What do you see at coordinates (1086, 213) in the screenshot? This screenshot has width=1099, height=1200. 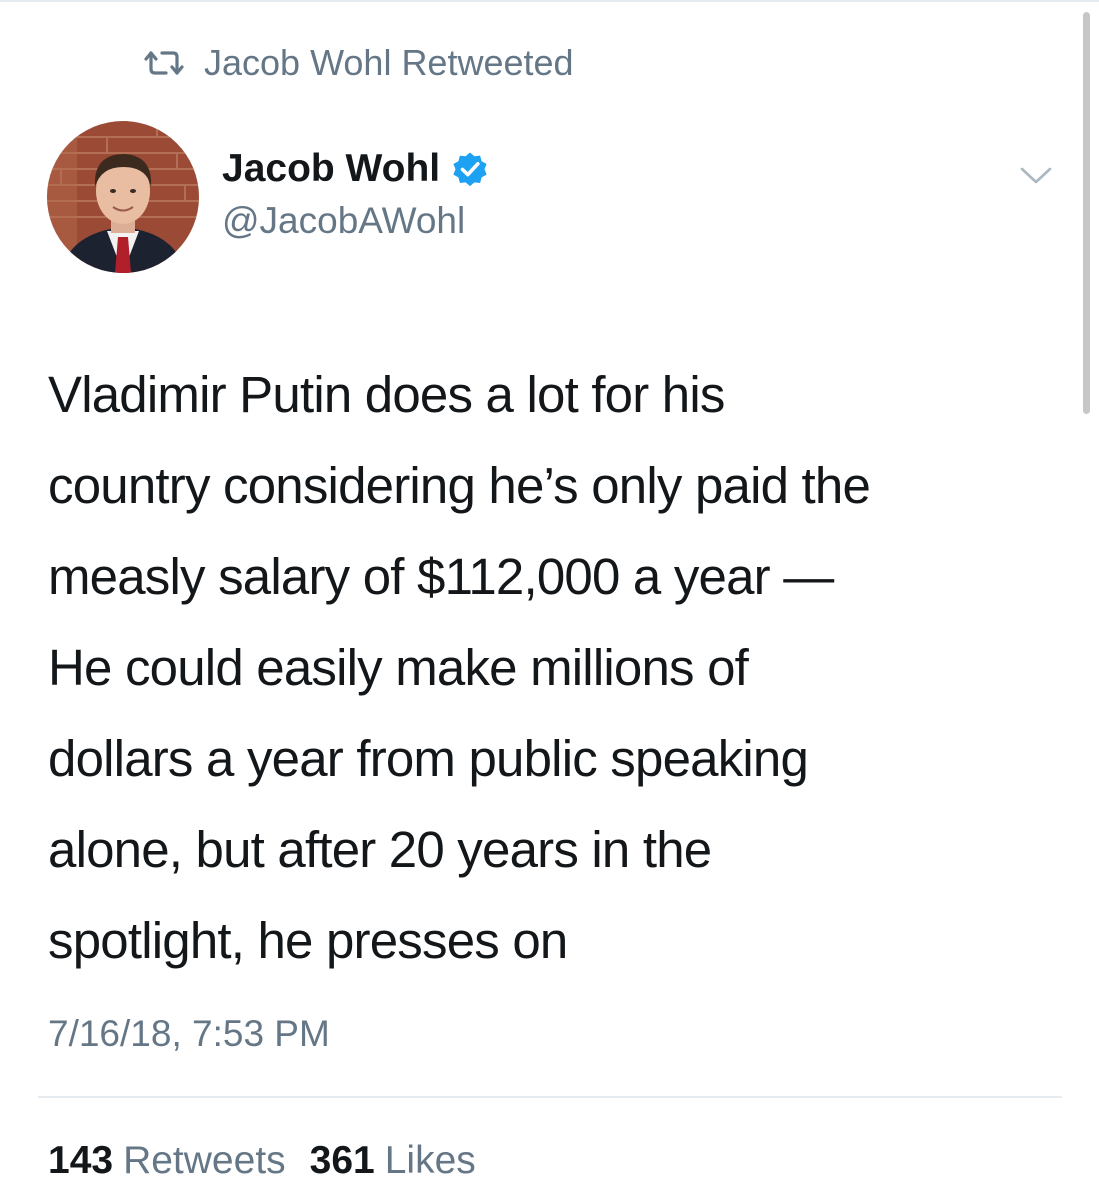 I see `scrollbar` at bounding box center [1086, 213].